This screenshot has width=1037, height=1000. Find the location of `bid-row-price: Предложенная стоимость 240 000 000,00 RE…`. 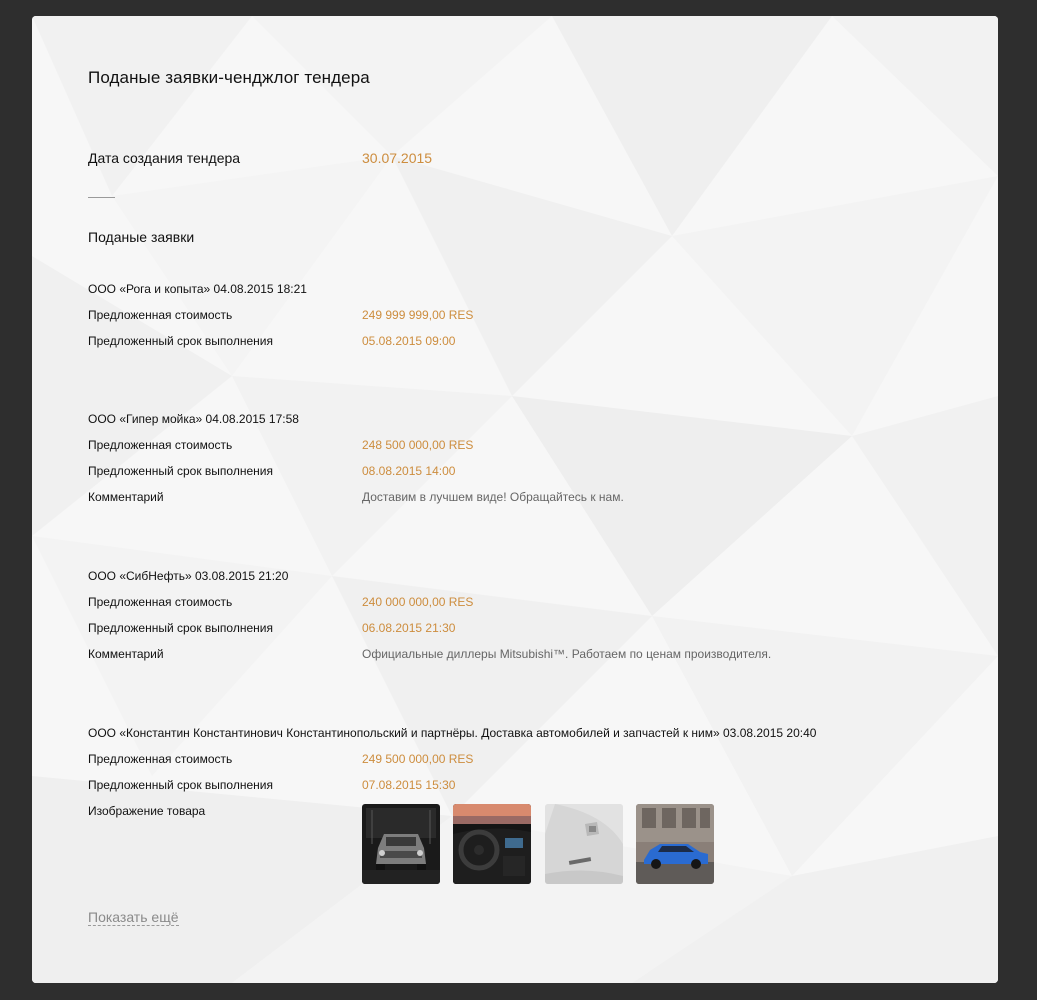

bid-row-price: Предложенная стоимость 240 000 000,00 RE… is located at coordinates (528, 604).